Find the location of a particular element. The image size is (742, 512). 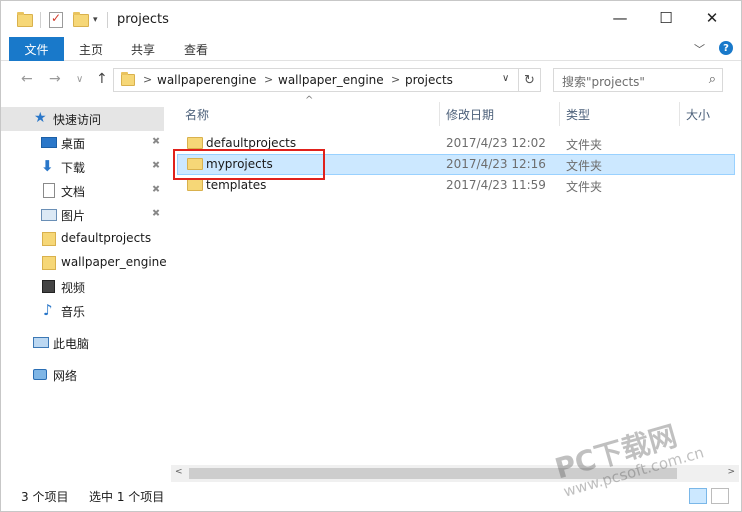

sidebar-item-label: 文档 is located at coordinates (73, 192).